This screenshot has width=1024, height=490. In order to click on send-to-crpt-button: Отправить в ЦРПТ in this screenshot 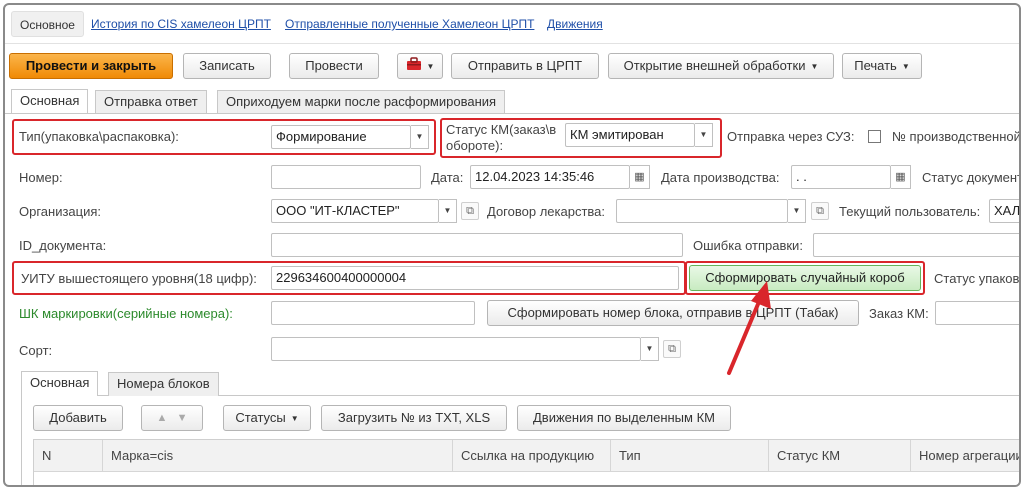, I will do `click(525, 66)`.